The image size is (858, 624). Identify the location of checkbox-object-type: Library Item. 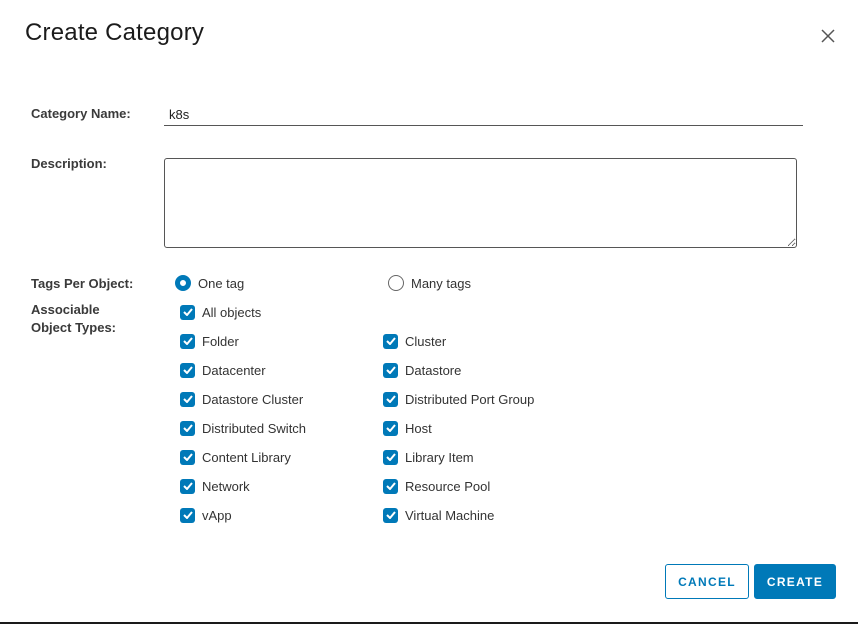
(428, 457).